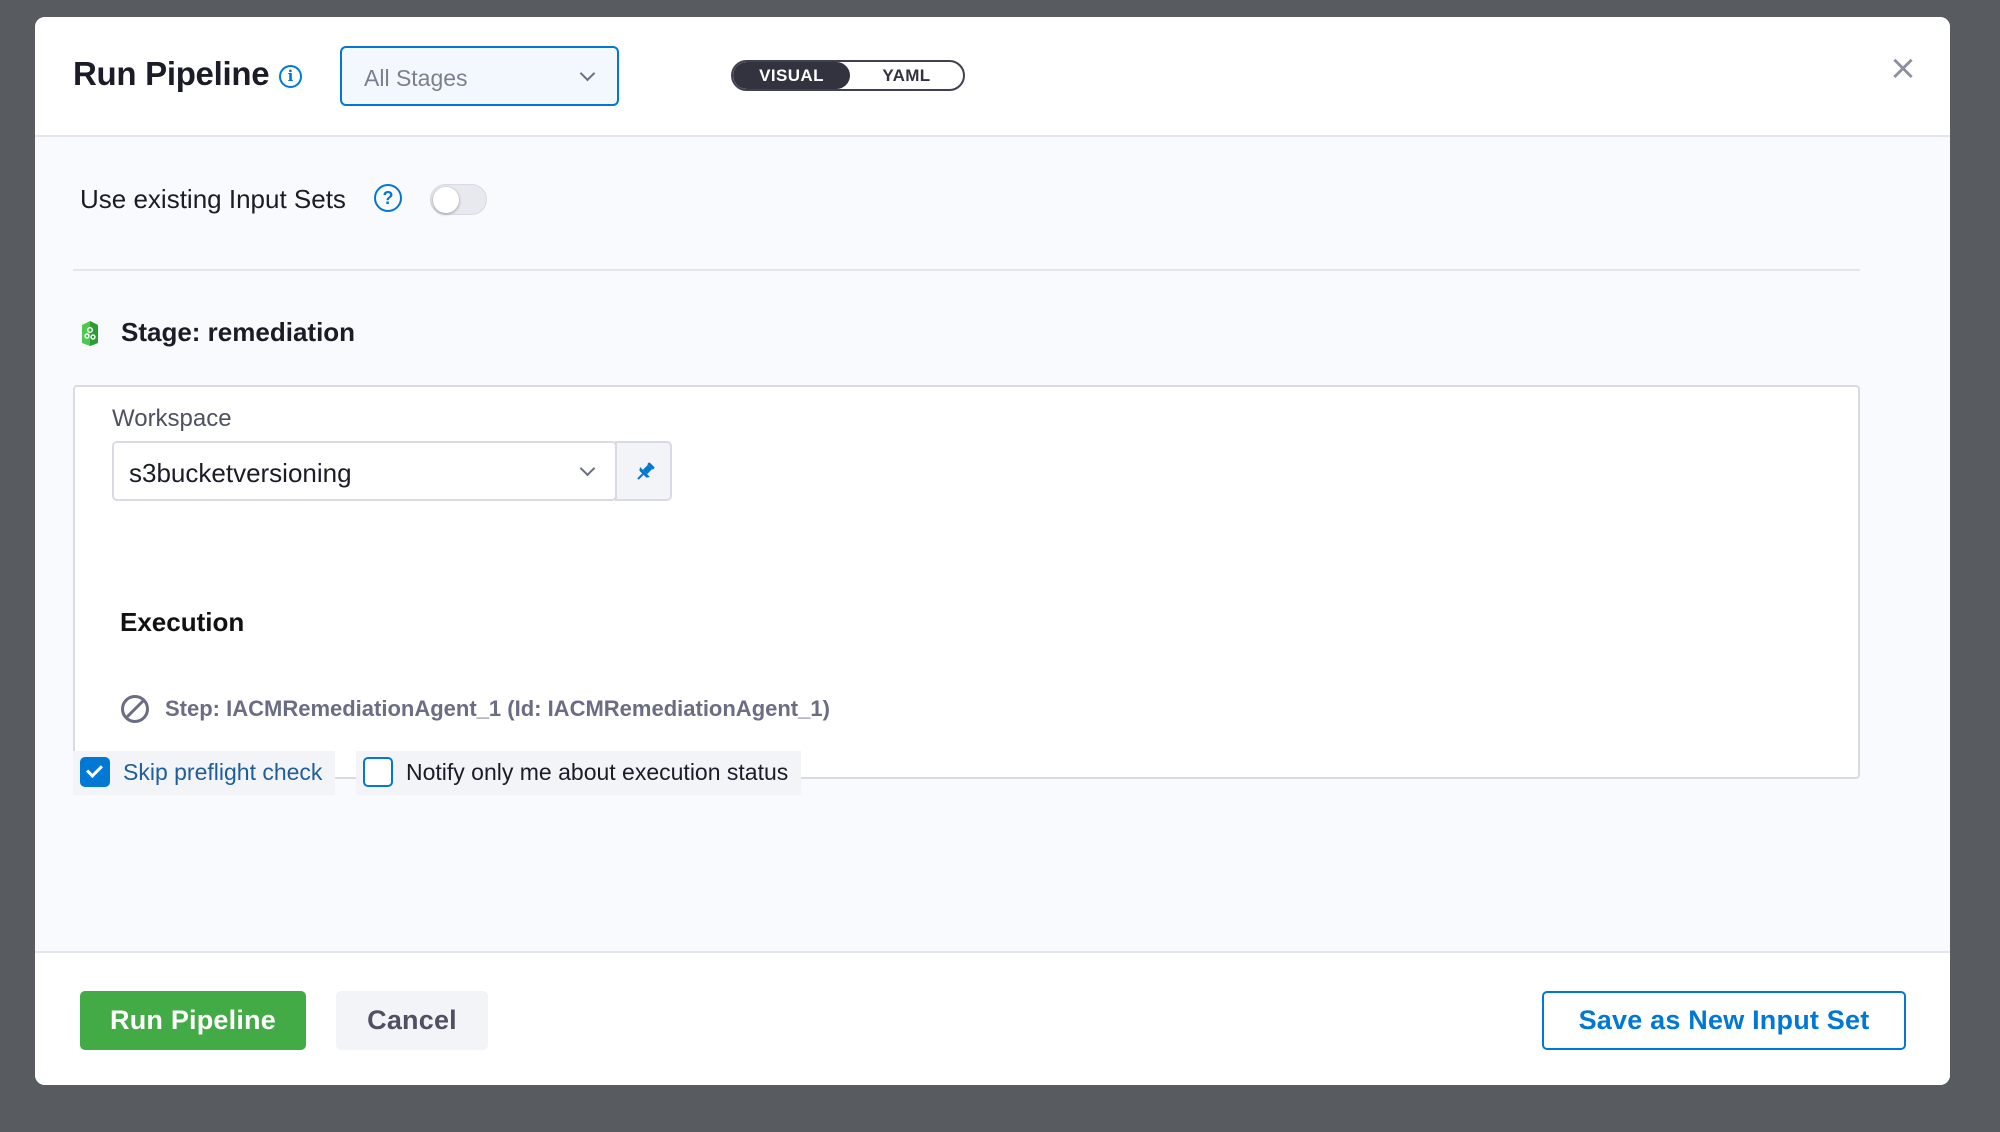 The image size is (2000, 1132). What do you see at coordinates (597, 772) in the screenshot?
I see `notify-me-label: Notify only me about execution status` at bounding box center [597, 772].